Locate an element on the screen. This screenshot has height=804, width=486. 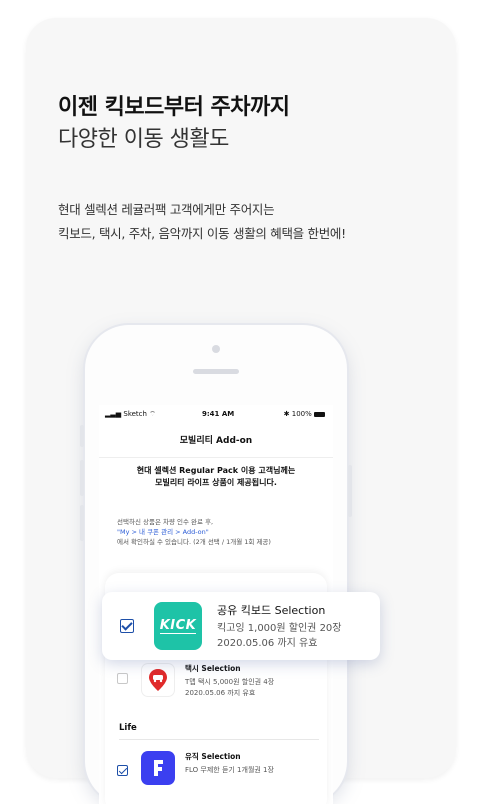
status-bar: ▂▃▅ Sketch ⌔ 9:41 AM ✱ 100% is located at coordinates (216, 414).